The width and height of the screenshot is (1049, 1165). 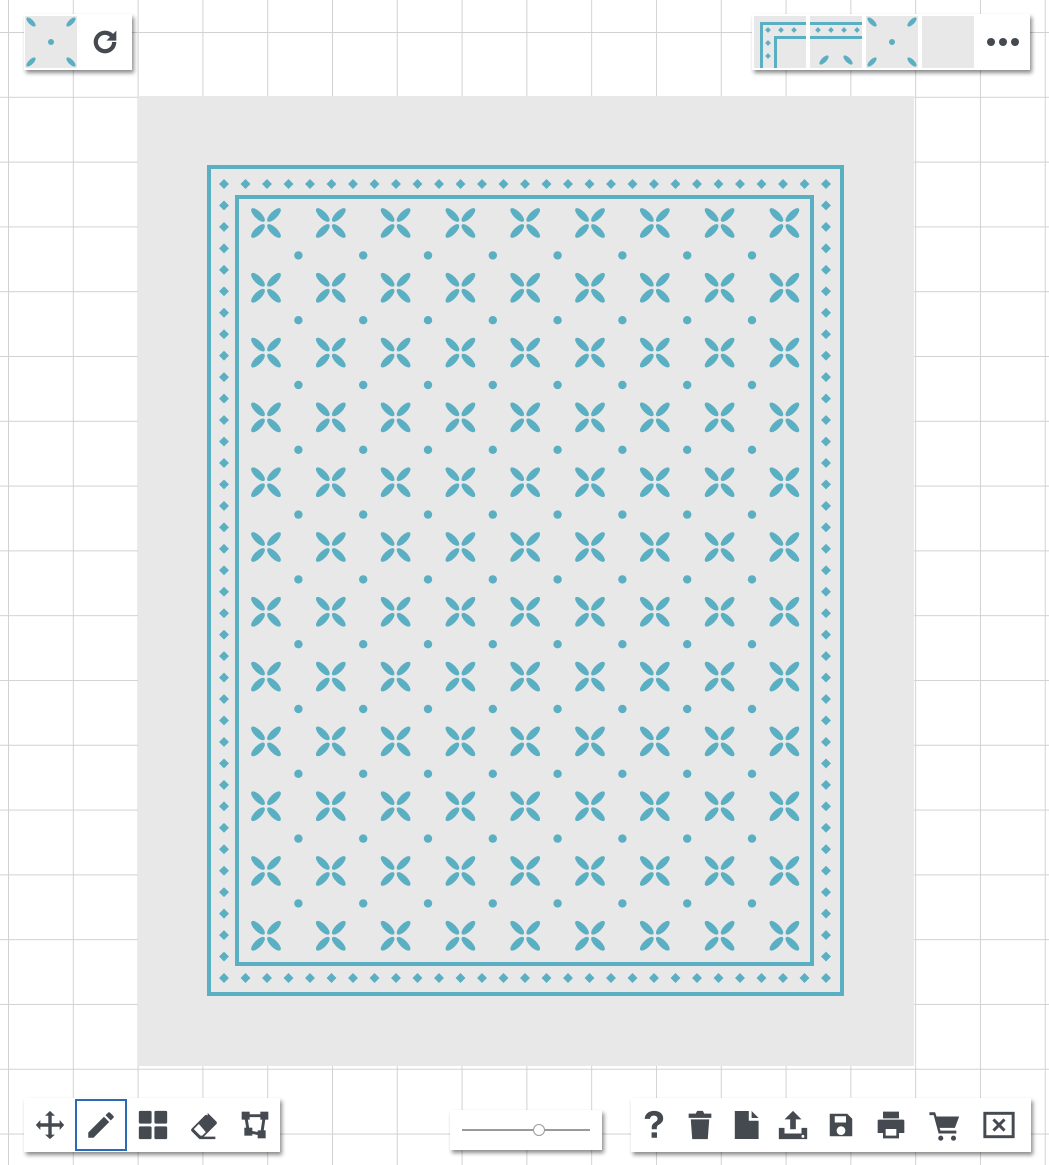 I want to click on zoom-slider-thumb, so click(x=538, y=1130).